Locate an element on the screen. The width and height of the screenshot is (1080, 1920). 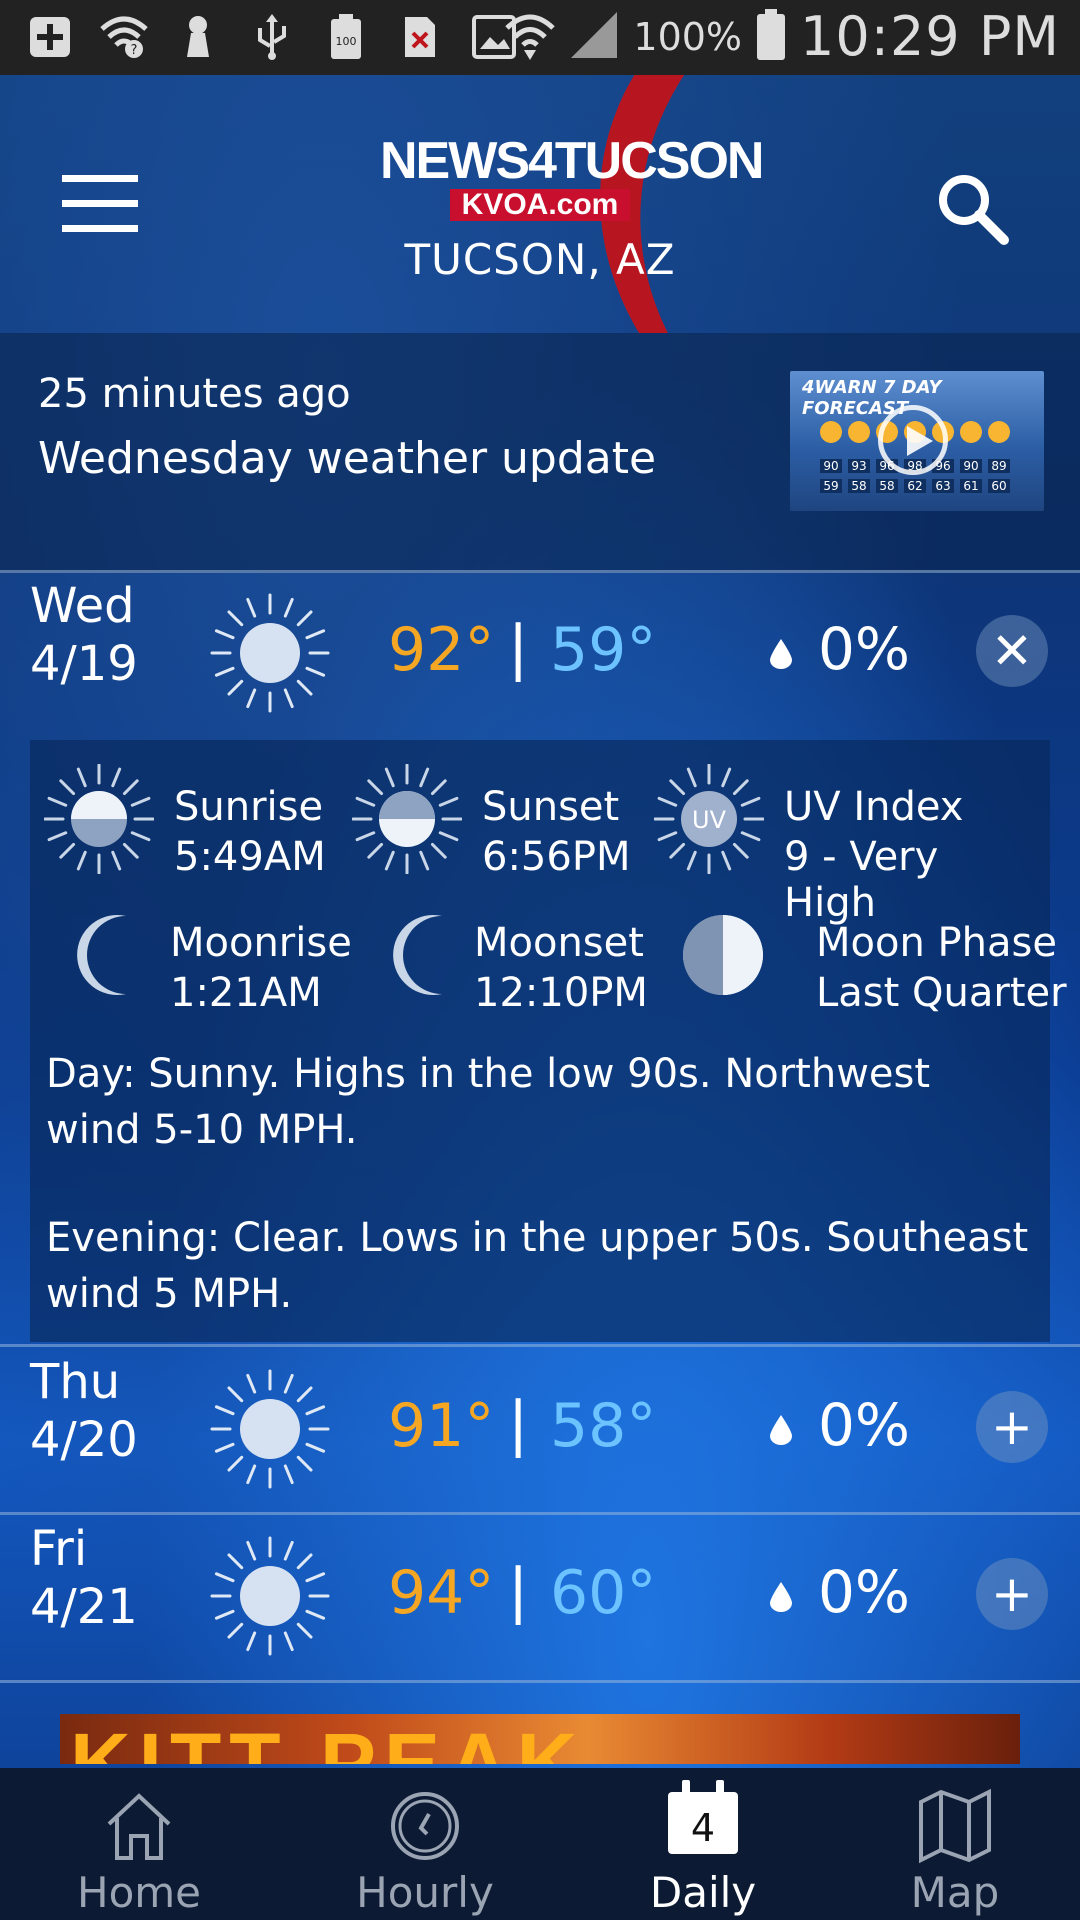
status-bar: ? 100 100% 10:29 PM is located at coordinates (540, 37).